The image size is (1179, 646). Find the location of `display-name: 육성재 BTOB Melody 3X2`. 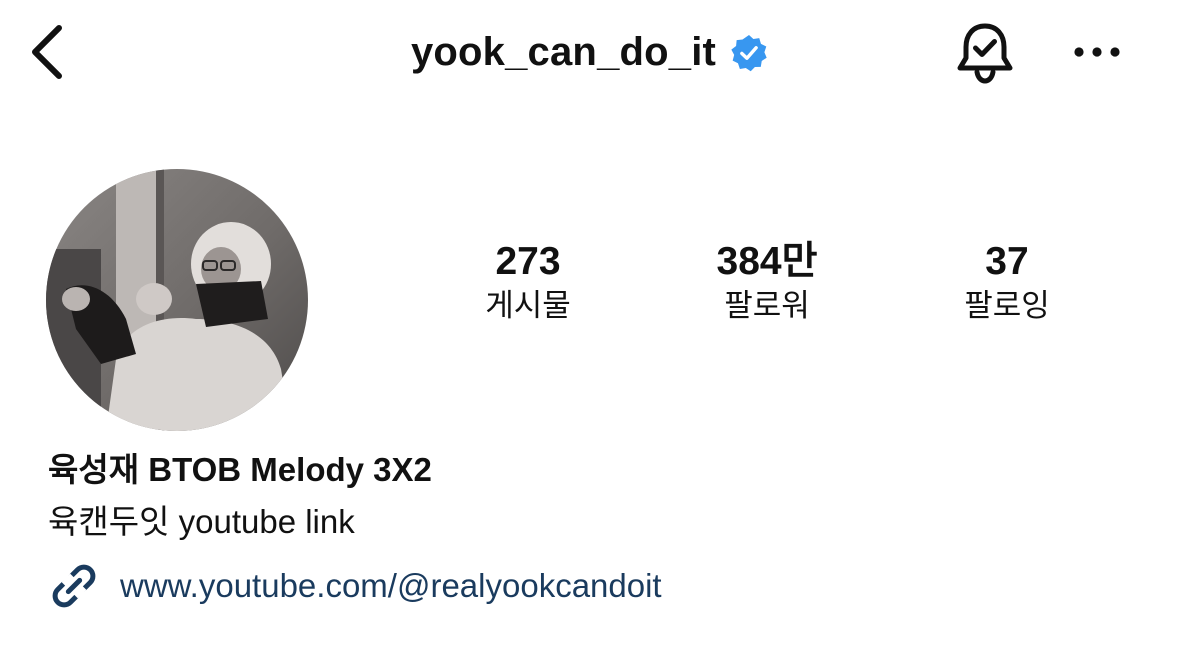

display-name: 육성재 BTOB Melody 3X2 is located at coordinates (240, 469).